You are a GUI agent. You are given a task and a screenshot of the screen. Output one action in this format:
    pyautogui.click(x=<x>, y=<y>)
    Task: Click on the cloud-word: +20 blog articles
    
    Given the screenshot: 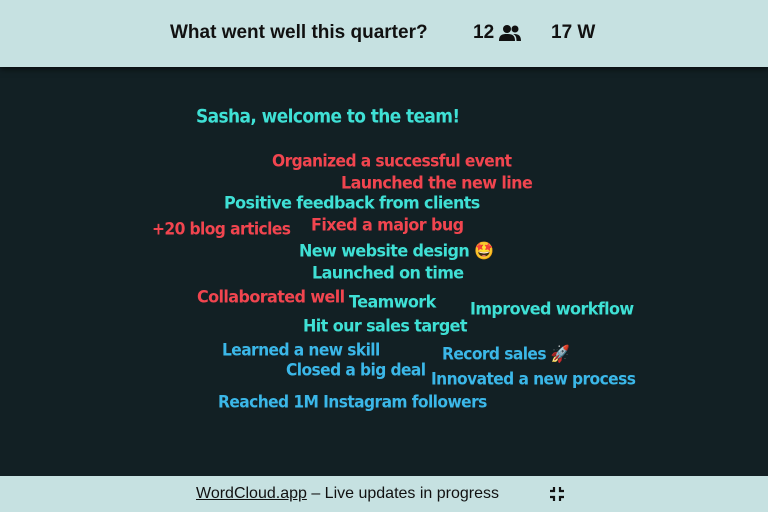 What is the action you would take?
    pyautogui.click(x=221, y=229)
    